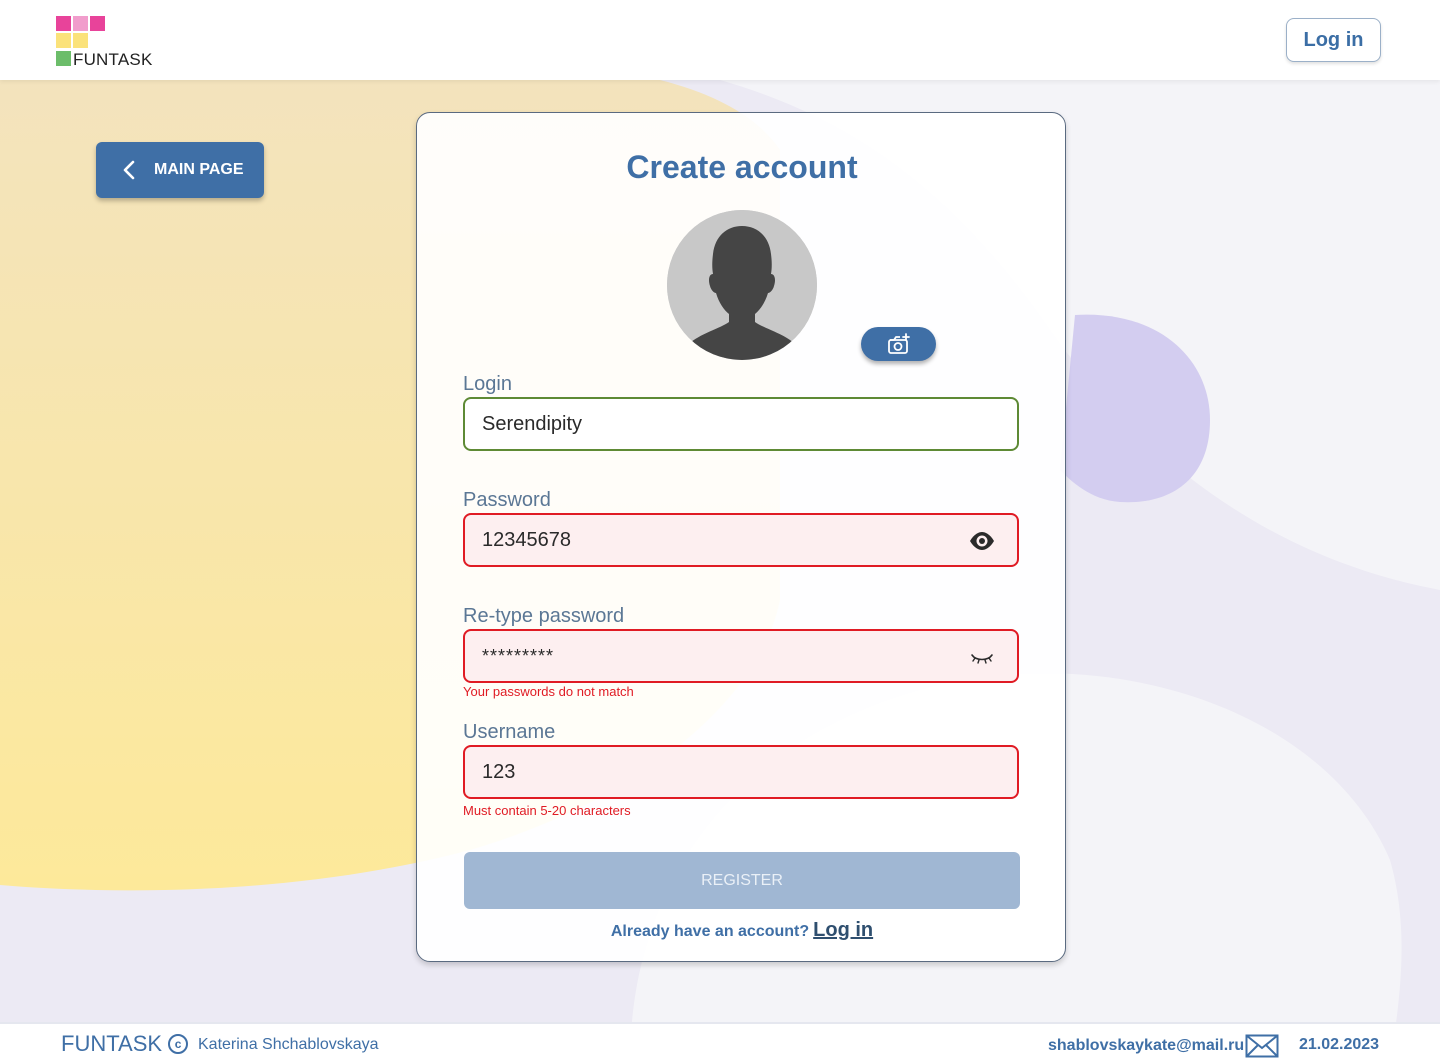 Image resolution: width=1440 pixels, height=1064 pixels. I want to click on login-field: Serendipity, so click(741, 424).